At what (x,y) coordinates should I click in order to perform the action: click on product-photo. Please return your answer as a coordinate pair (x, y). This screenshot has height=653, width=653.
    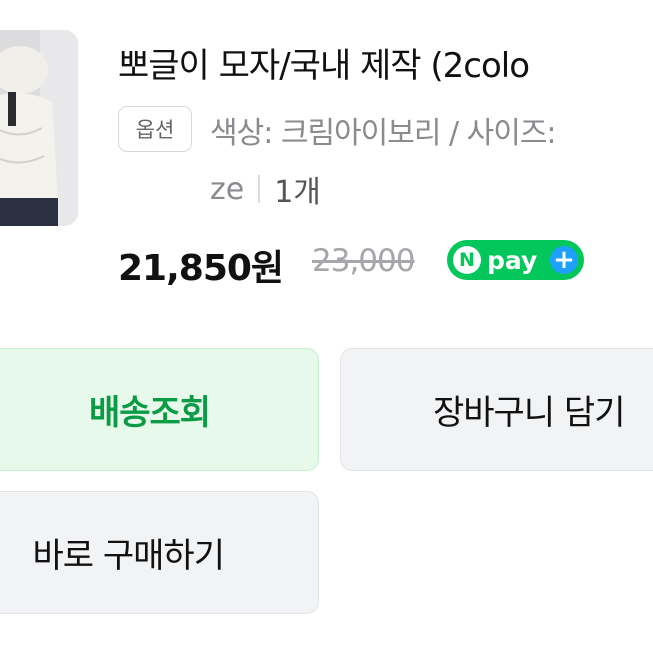
    Looking at the image, I should click on (39, 128).